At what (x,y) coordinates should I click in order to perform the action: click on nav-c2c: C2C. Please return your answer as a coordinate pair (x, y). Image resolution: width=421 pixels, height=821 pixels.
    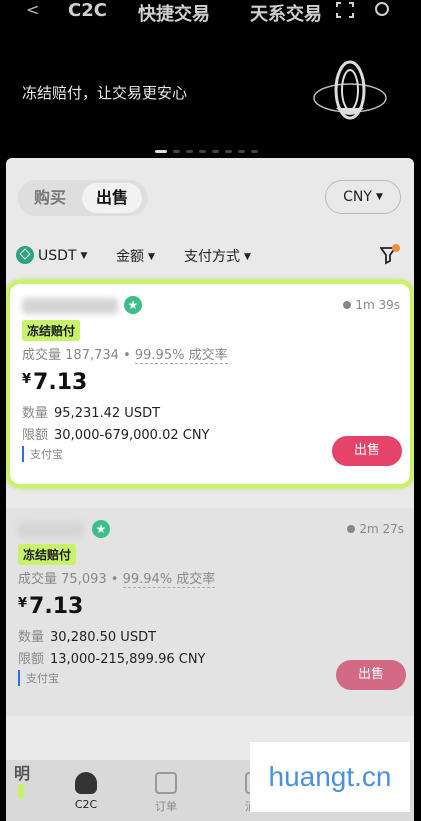
    Looking at the image, I should click on (86, 791).